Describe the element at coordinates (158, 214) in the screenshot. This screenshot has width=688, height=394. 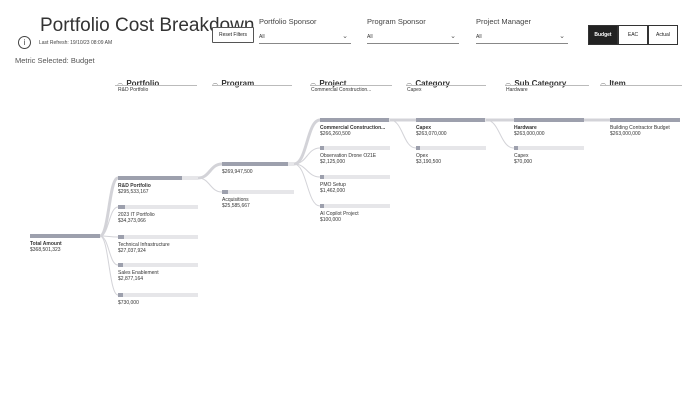
I see `portfolio-node: 2023 IT Portfolio $34,373,066` at that location.